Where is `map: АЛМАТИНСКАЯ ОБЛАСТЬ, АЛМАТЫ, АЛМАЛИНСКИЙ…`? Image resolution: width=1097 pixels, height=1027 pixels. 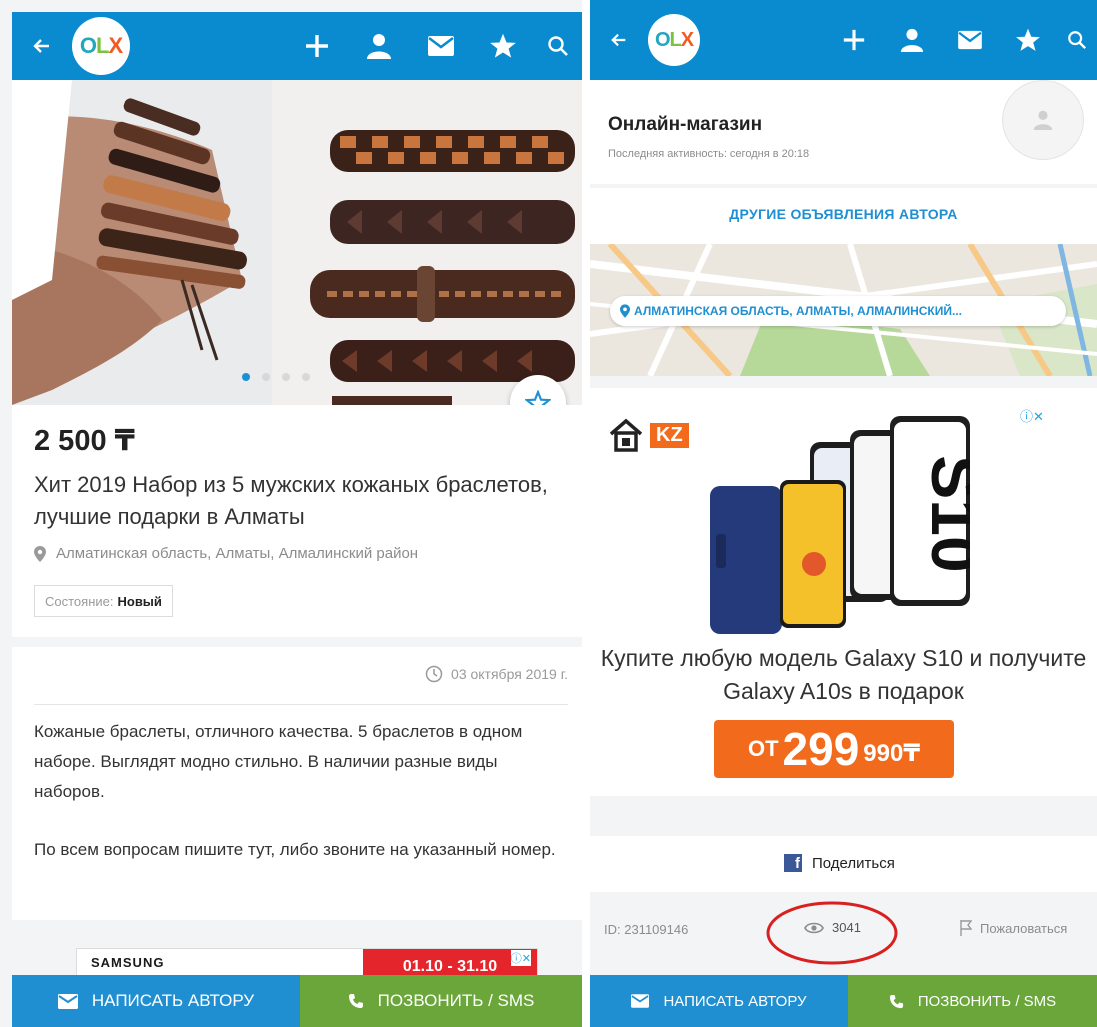 map: АЛМАТИНСКАЯ ОБЛАСТЬ, АЛМАТЫ, АЛМАЛИНСКИЙ… is located at coordinates (843, 310).